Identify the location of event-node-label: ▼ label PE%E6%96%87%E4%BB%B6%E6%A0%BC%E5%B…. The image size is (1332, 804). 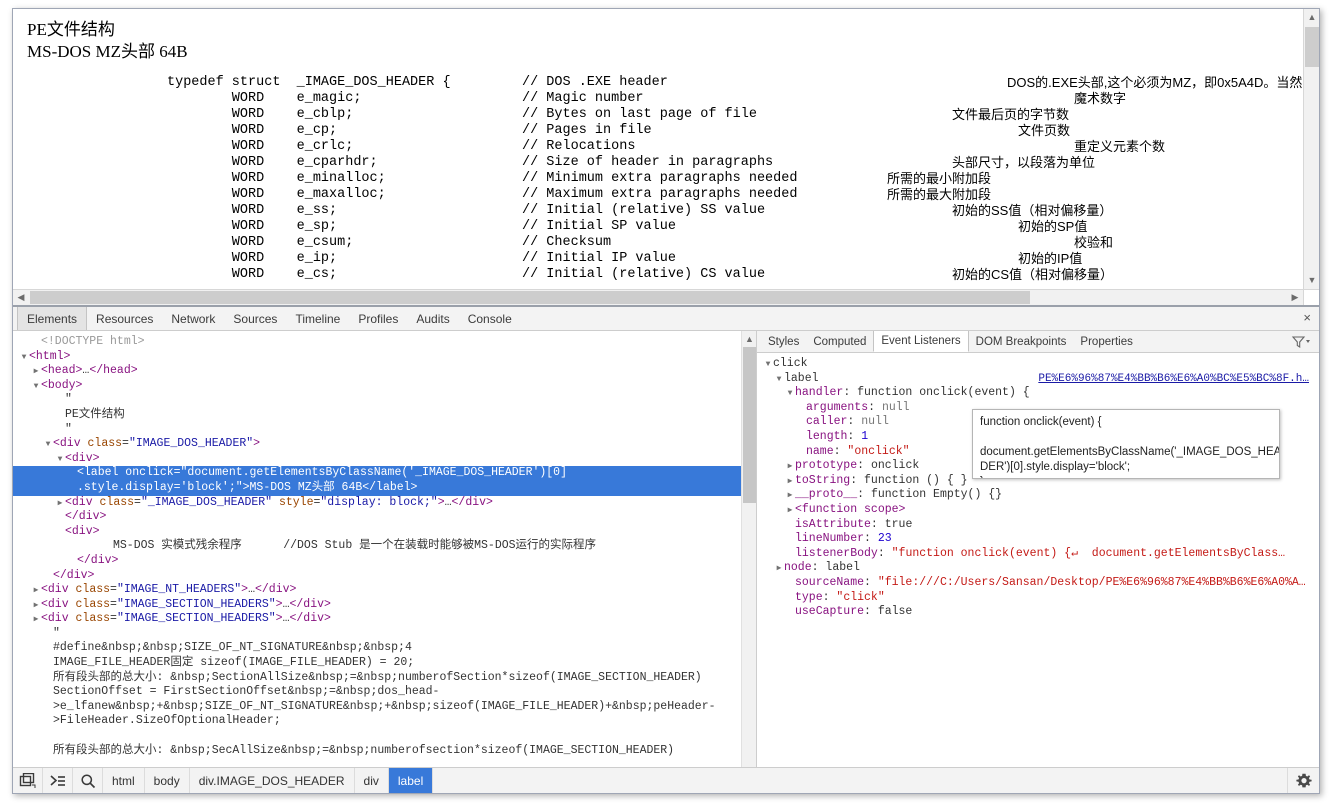
(1040, 379).